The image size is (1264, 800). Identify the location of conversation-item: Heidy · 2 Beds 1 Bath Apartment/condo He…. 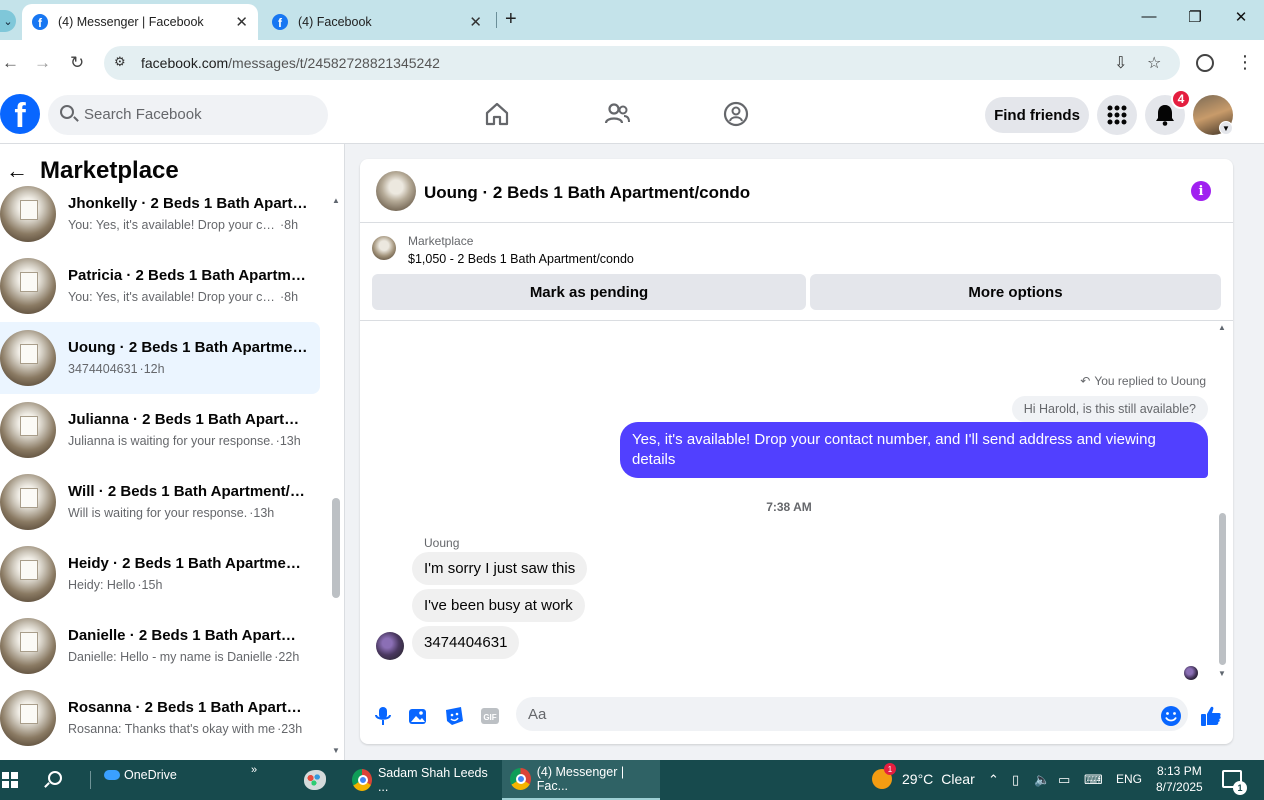
(160, 574).